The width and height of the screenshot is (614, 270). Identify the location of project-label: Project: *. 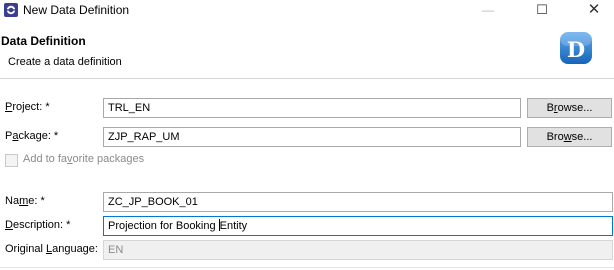
(27, 107).